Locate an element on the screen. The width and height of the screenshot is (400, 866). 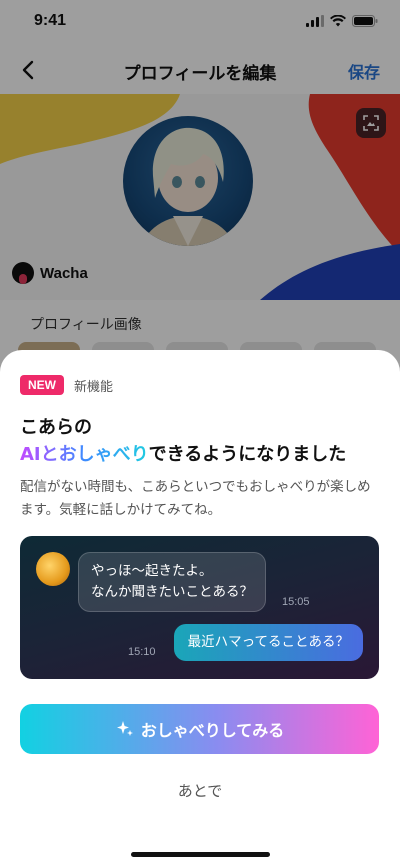
headline-line2: AIとおしゃべりできるようになりました is located at coordinates (183, 454).